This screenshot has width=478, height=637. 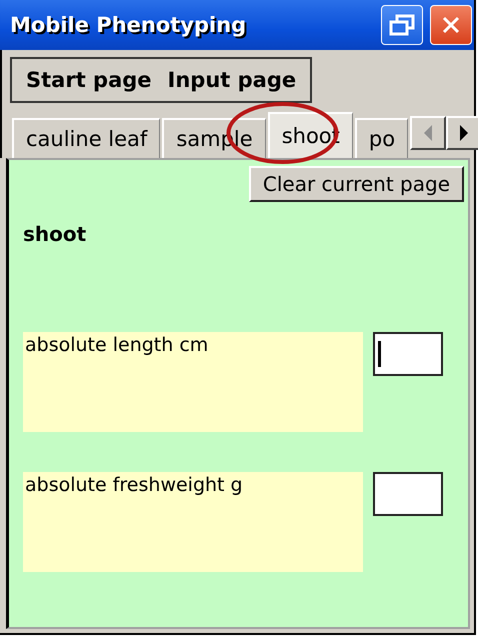 What do you see at coordinates (55, 234) in the screenshot?
I see `section-heading: shoot` at bounding box center [55, 234].